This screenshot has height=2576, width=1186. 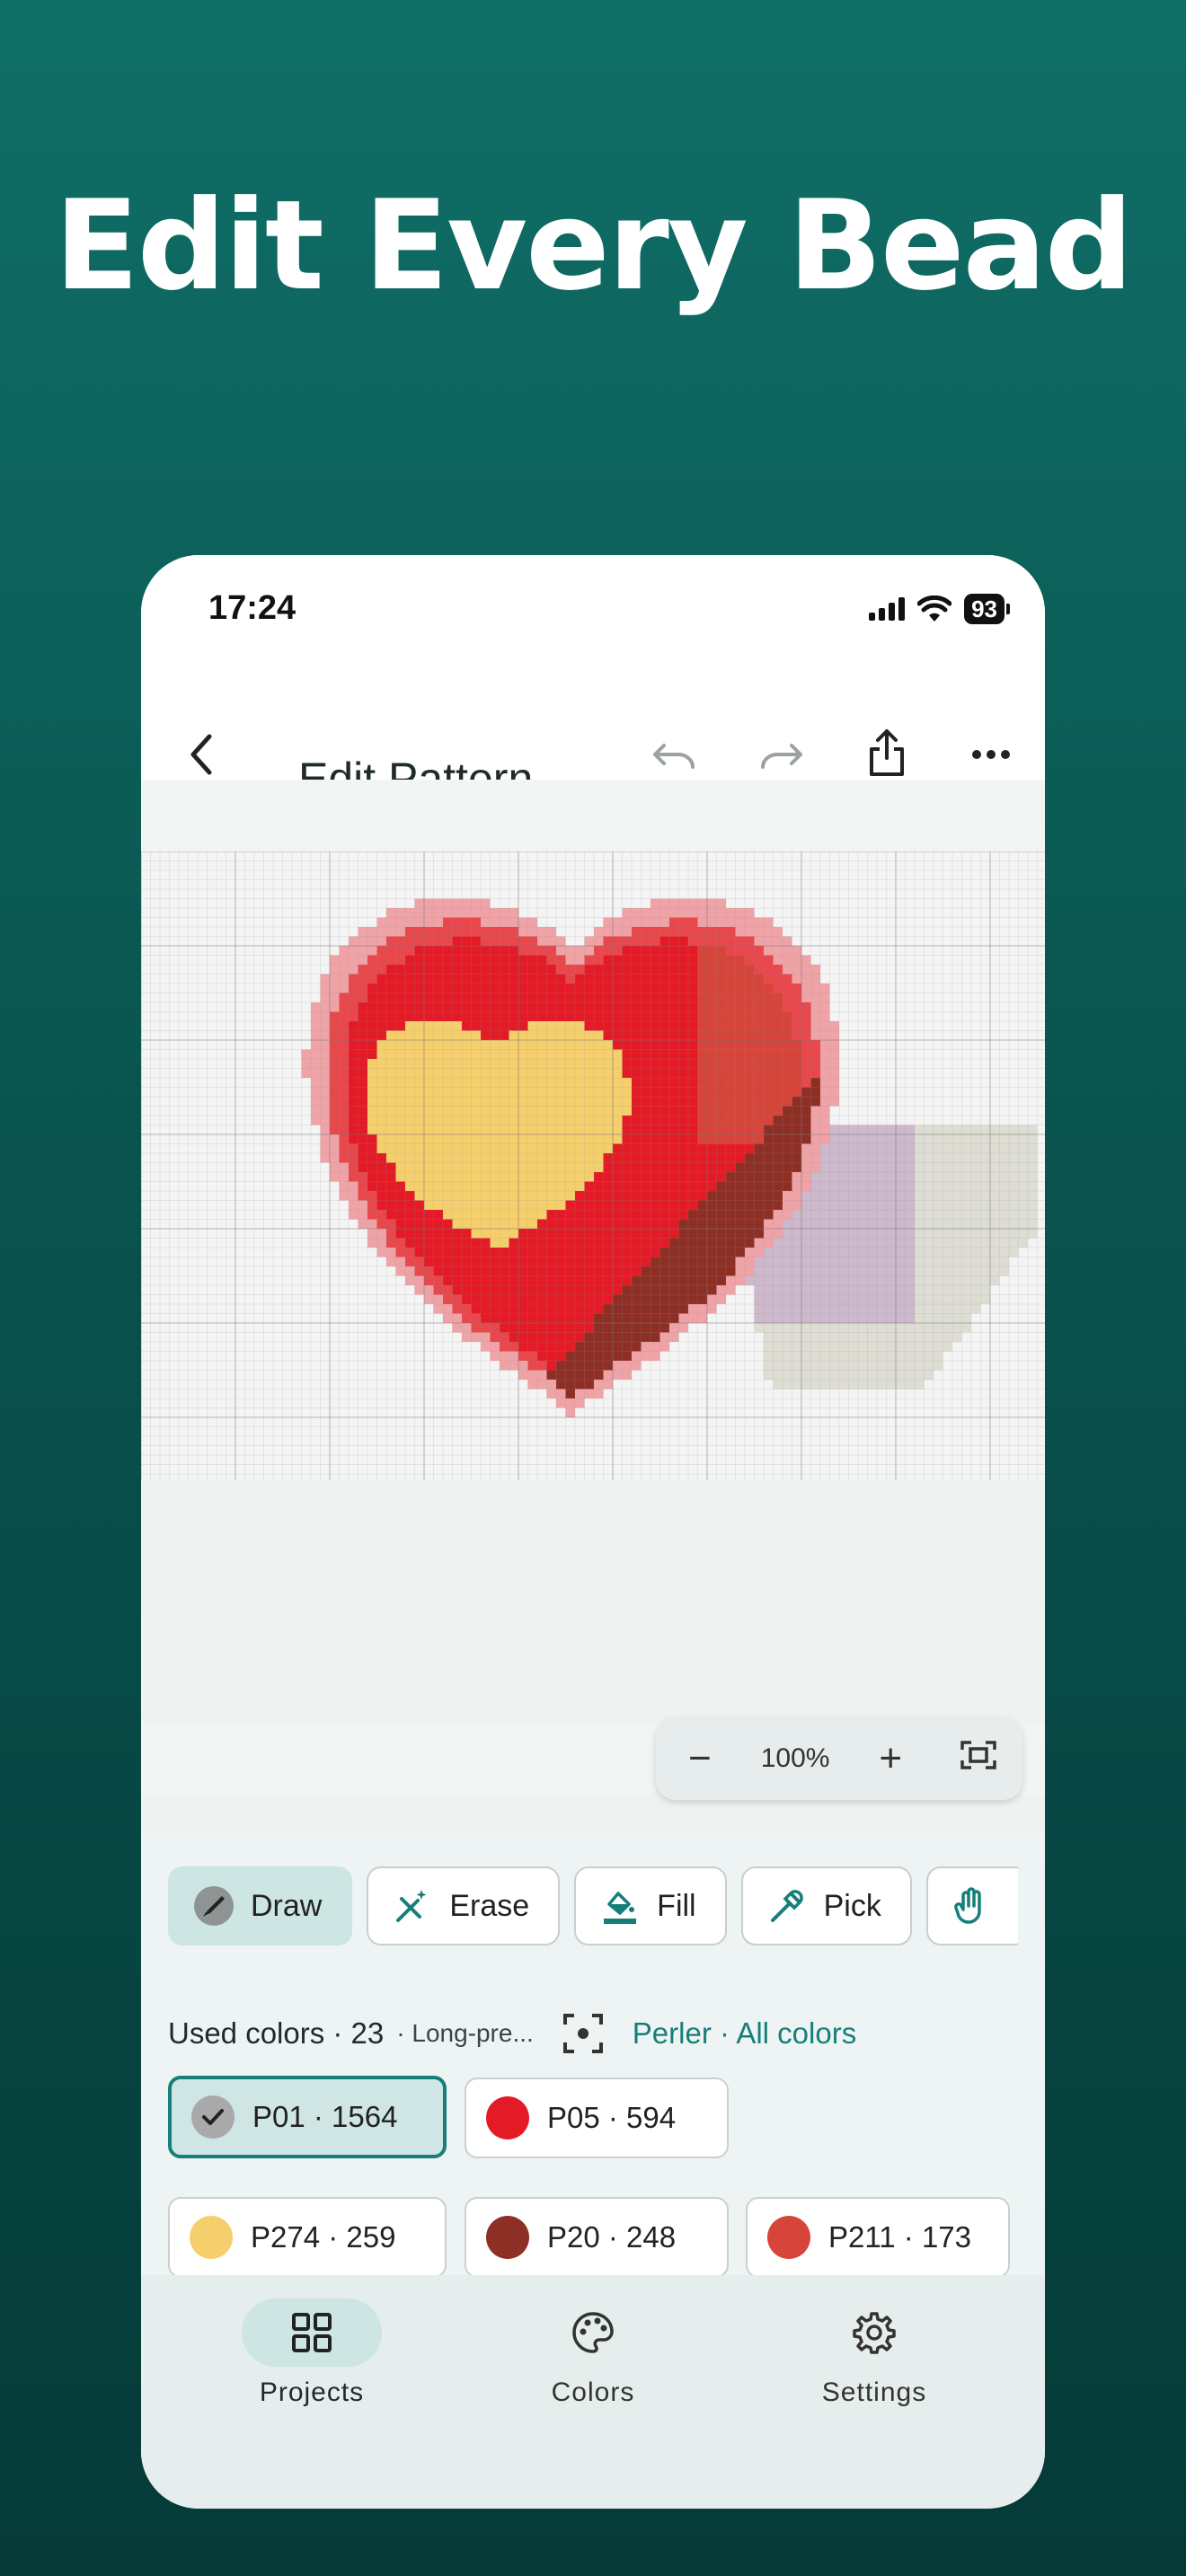 I want to click on zoom-level: 100%, so click(x=795, y=1758).